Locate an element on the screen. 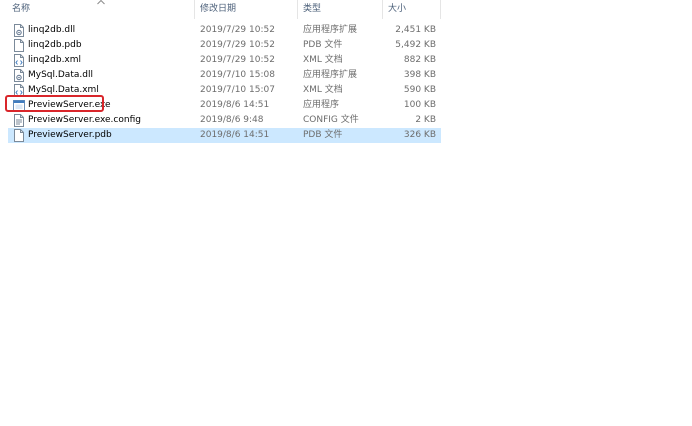 This screenshot has width=692, height=426. file-name: PreviewServer.exe.config is located at coordinates (84, 120).